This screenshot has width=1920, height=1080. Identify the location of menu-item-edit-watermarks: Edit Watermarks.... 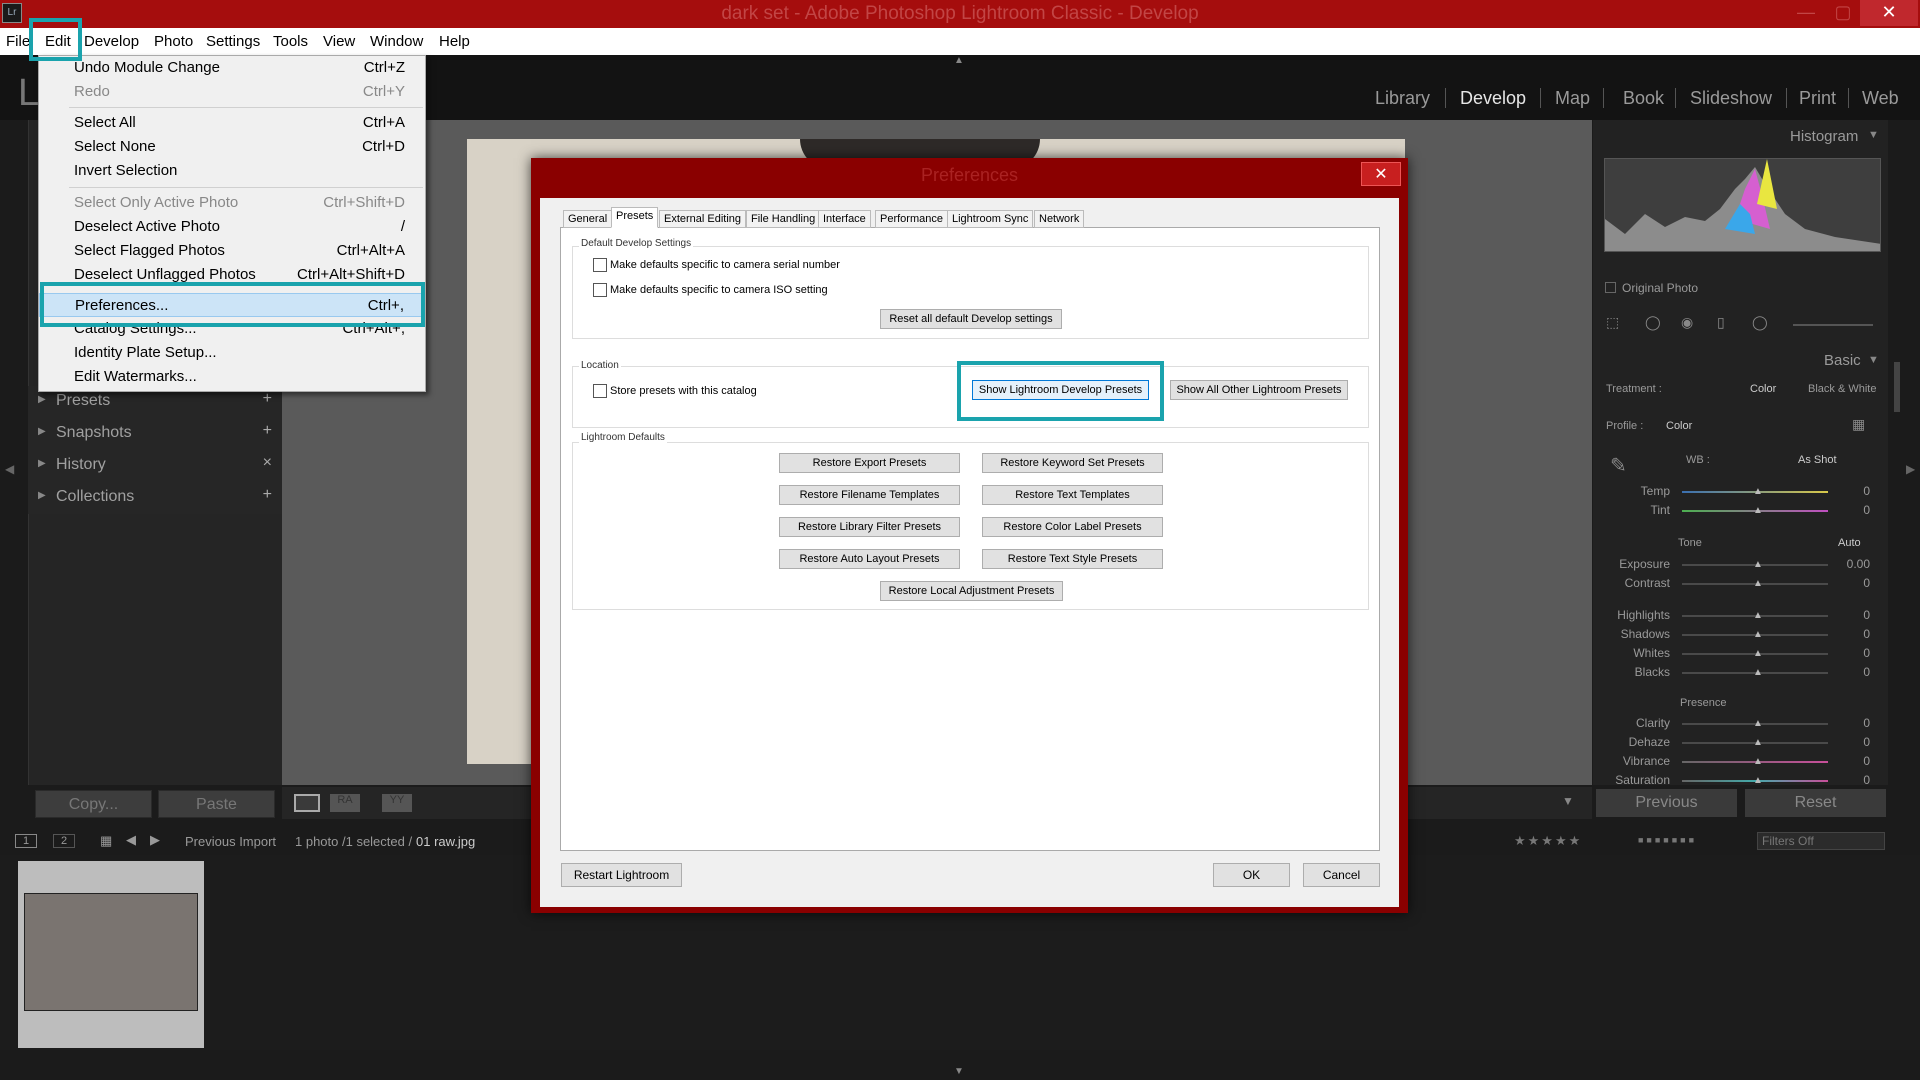
(232, 377).